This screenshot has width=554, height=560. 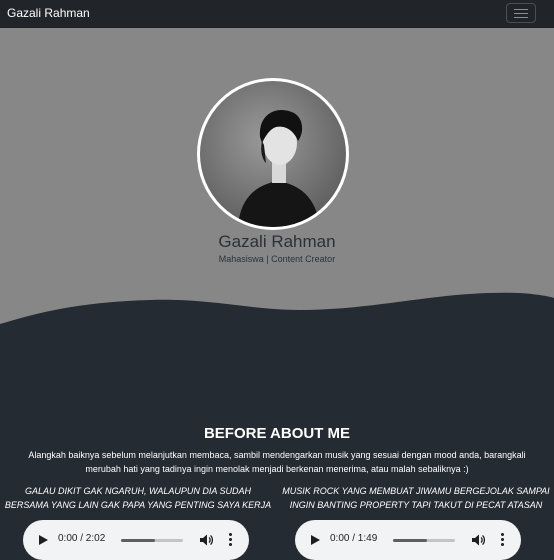 What do you see at coordinates (48, 13) in the screenshot?
I see `navbar-brand: Gazali Rahman` at bounding box center [48, 13].